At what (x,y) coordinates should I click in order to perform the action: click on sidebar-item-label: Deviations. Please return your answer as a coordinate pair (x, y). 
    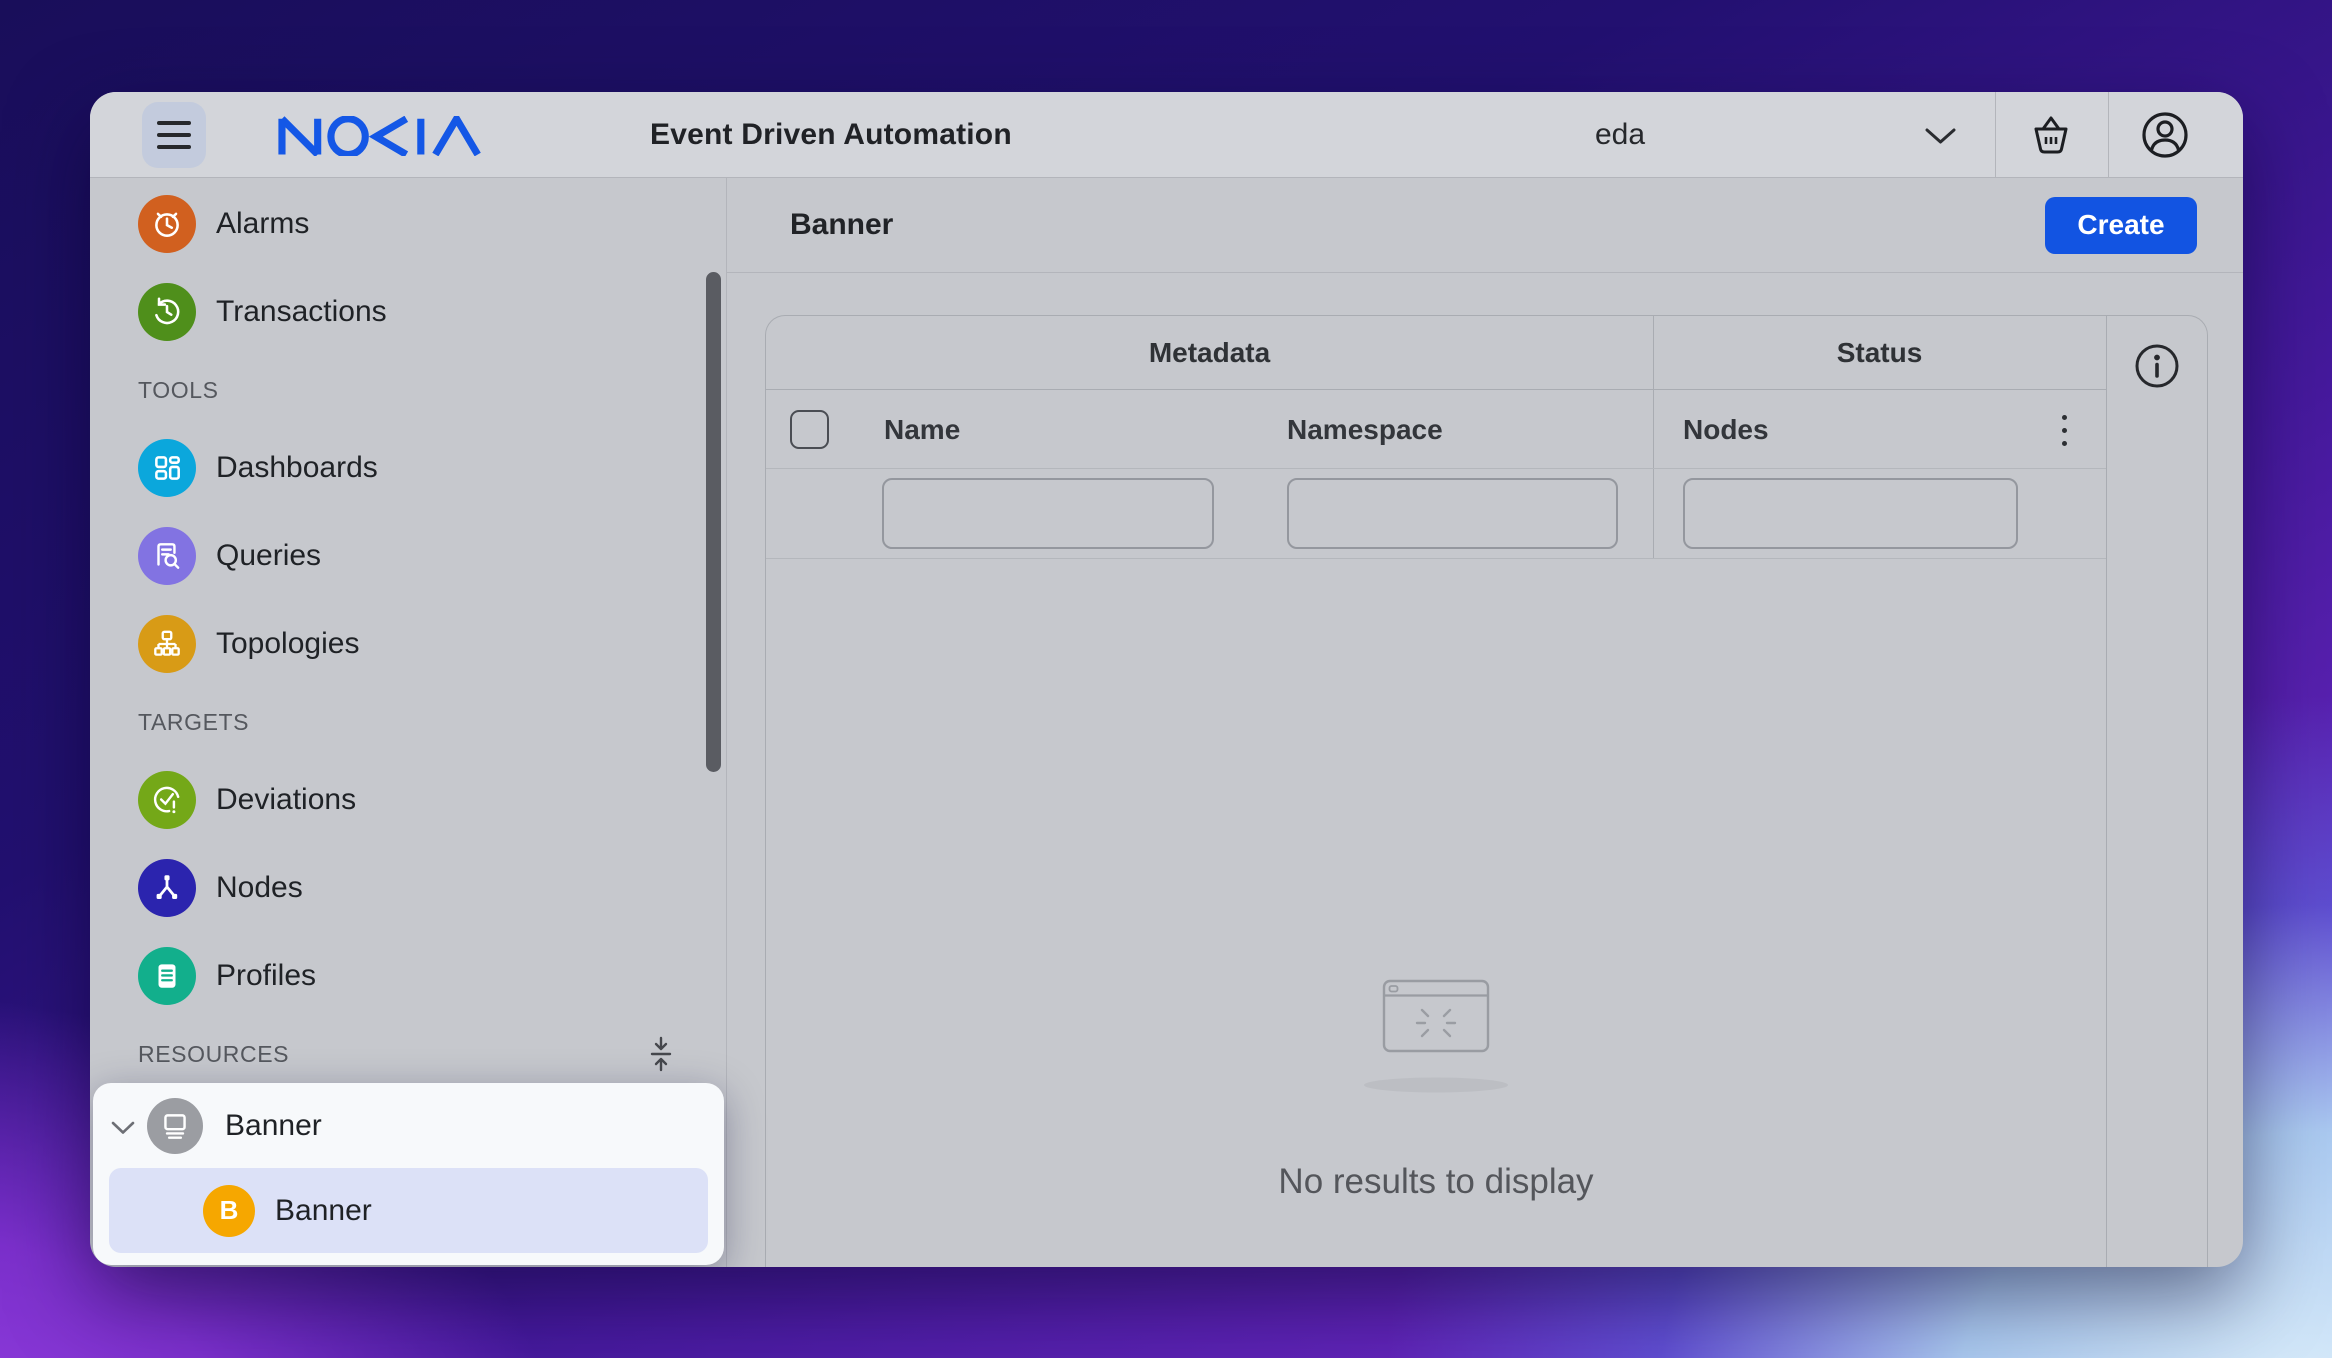
    Looking at the image, I should click on (286, 799).